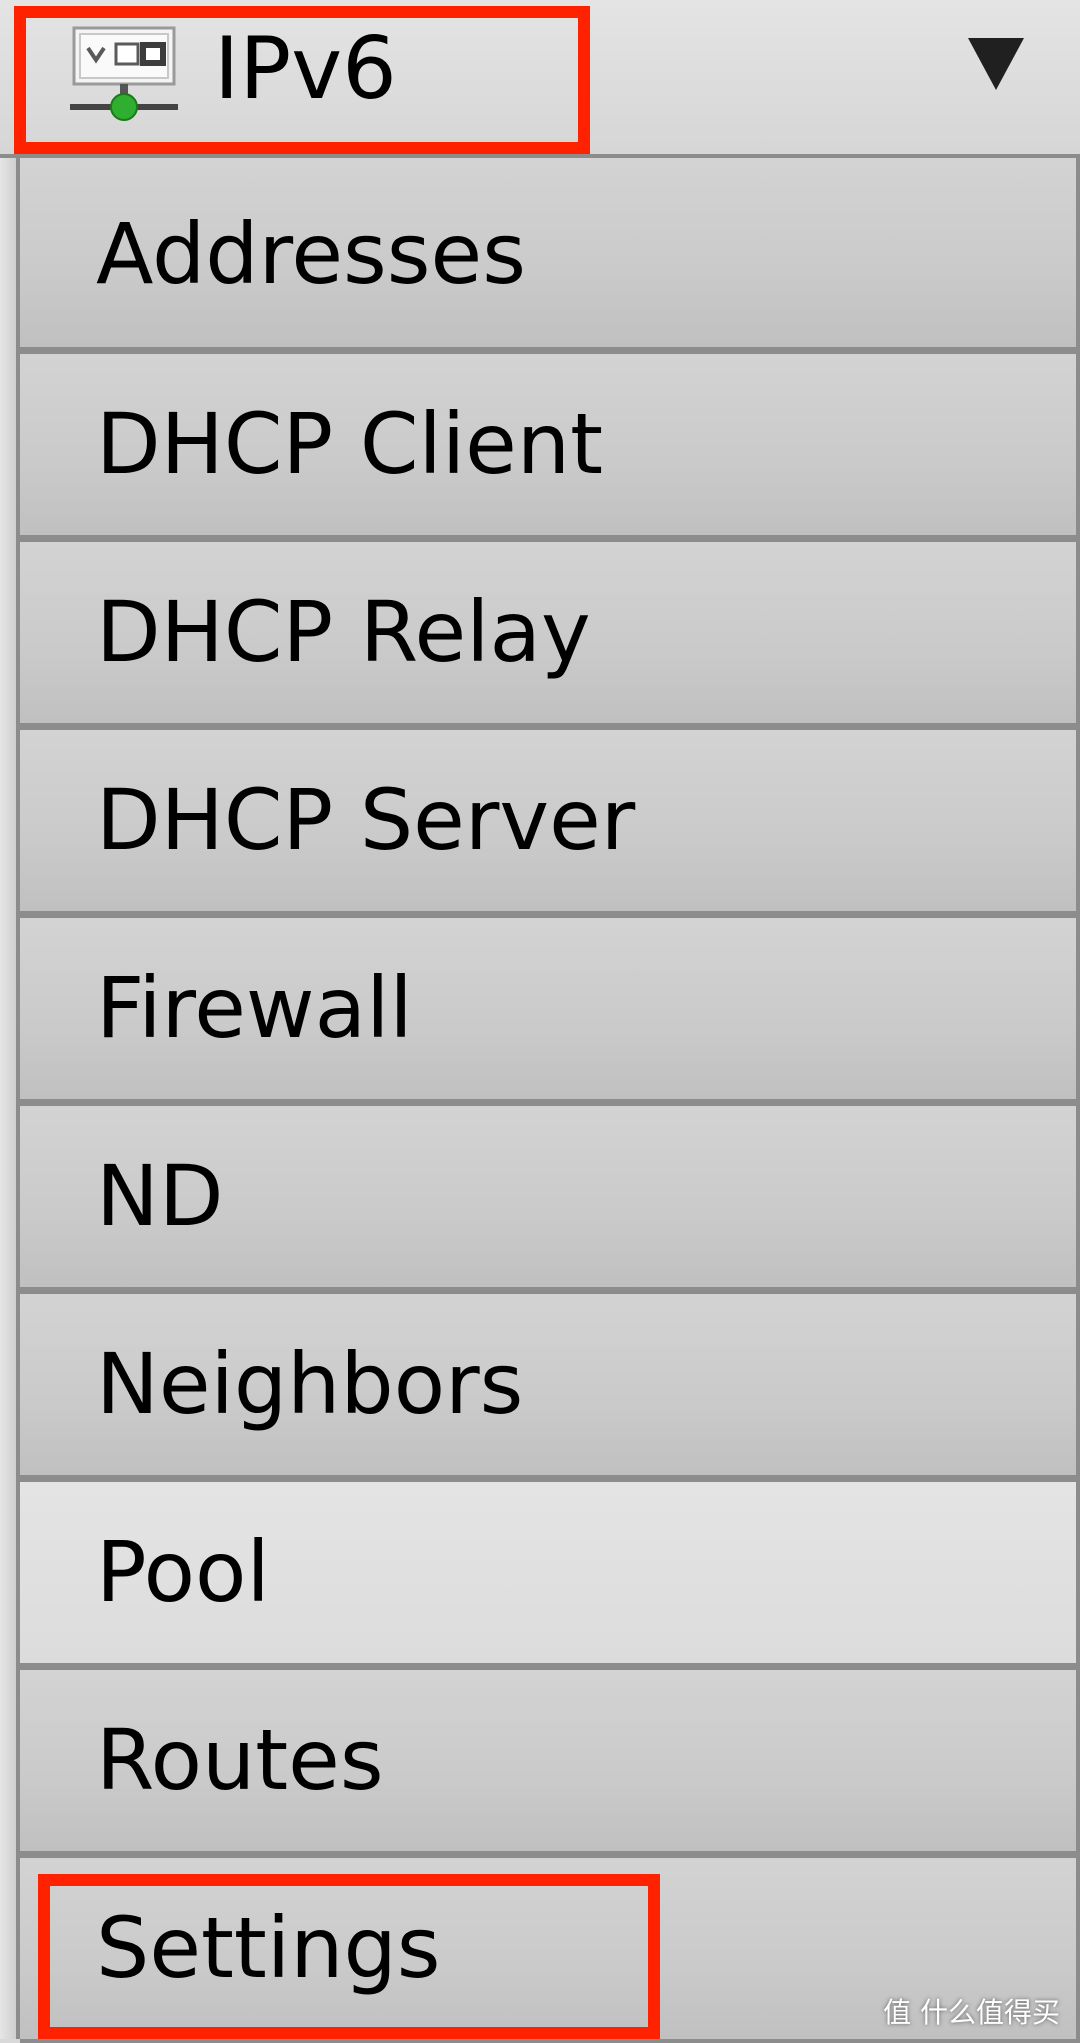 The height and width of the screenshot is (2043, 1080). Describe the element at coordinates (160, 1196) in the screenshot. I see `menu-item-label: ND` at that location.